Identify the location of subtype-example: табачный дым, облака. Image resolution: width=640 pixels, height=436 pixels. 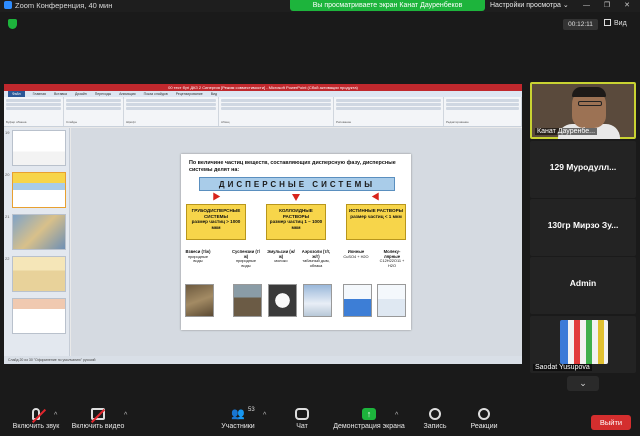
(316, 263).